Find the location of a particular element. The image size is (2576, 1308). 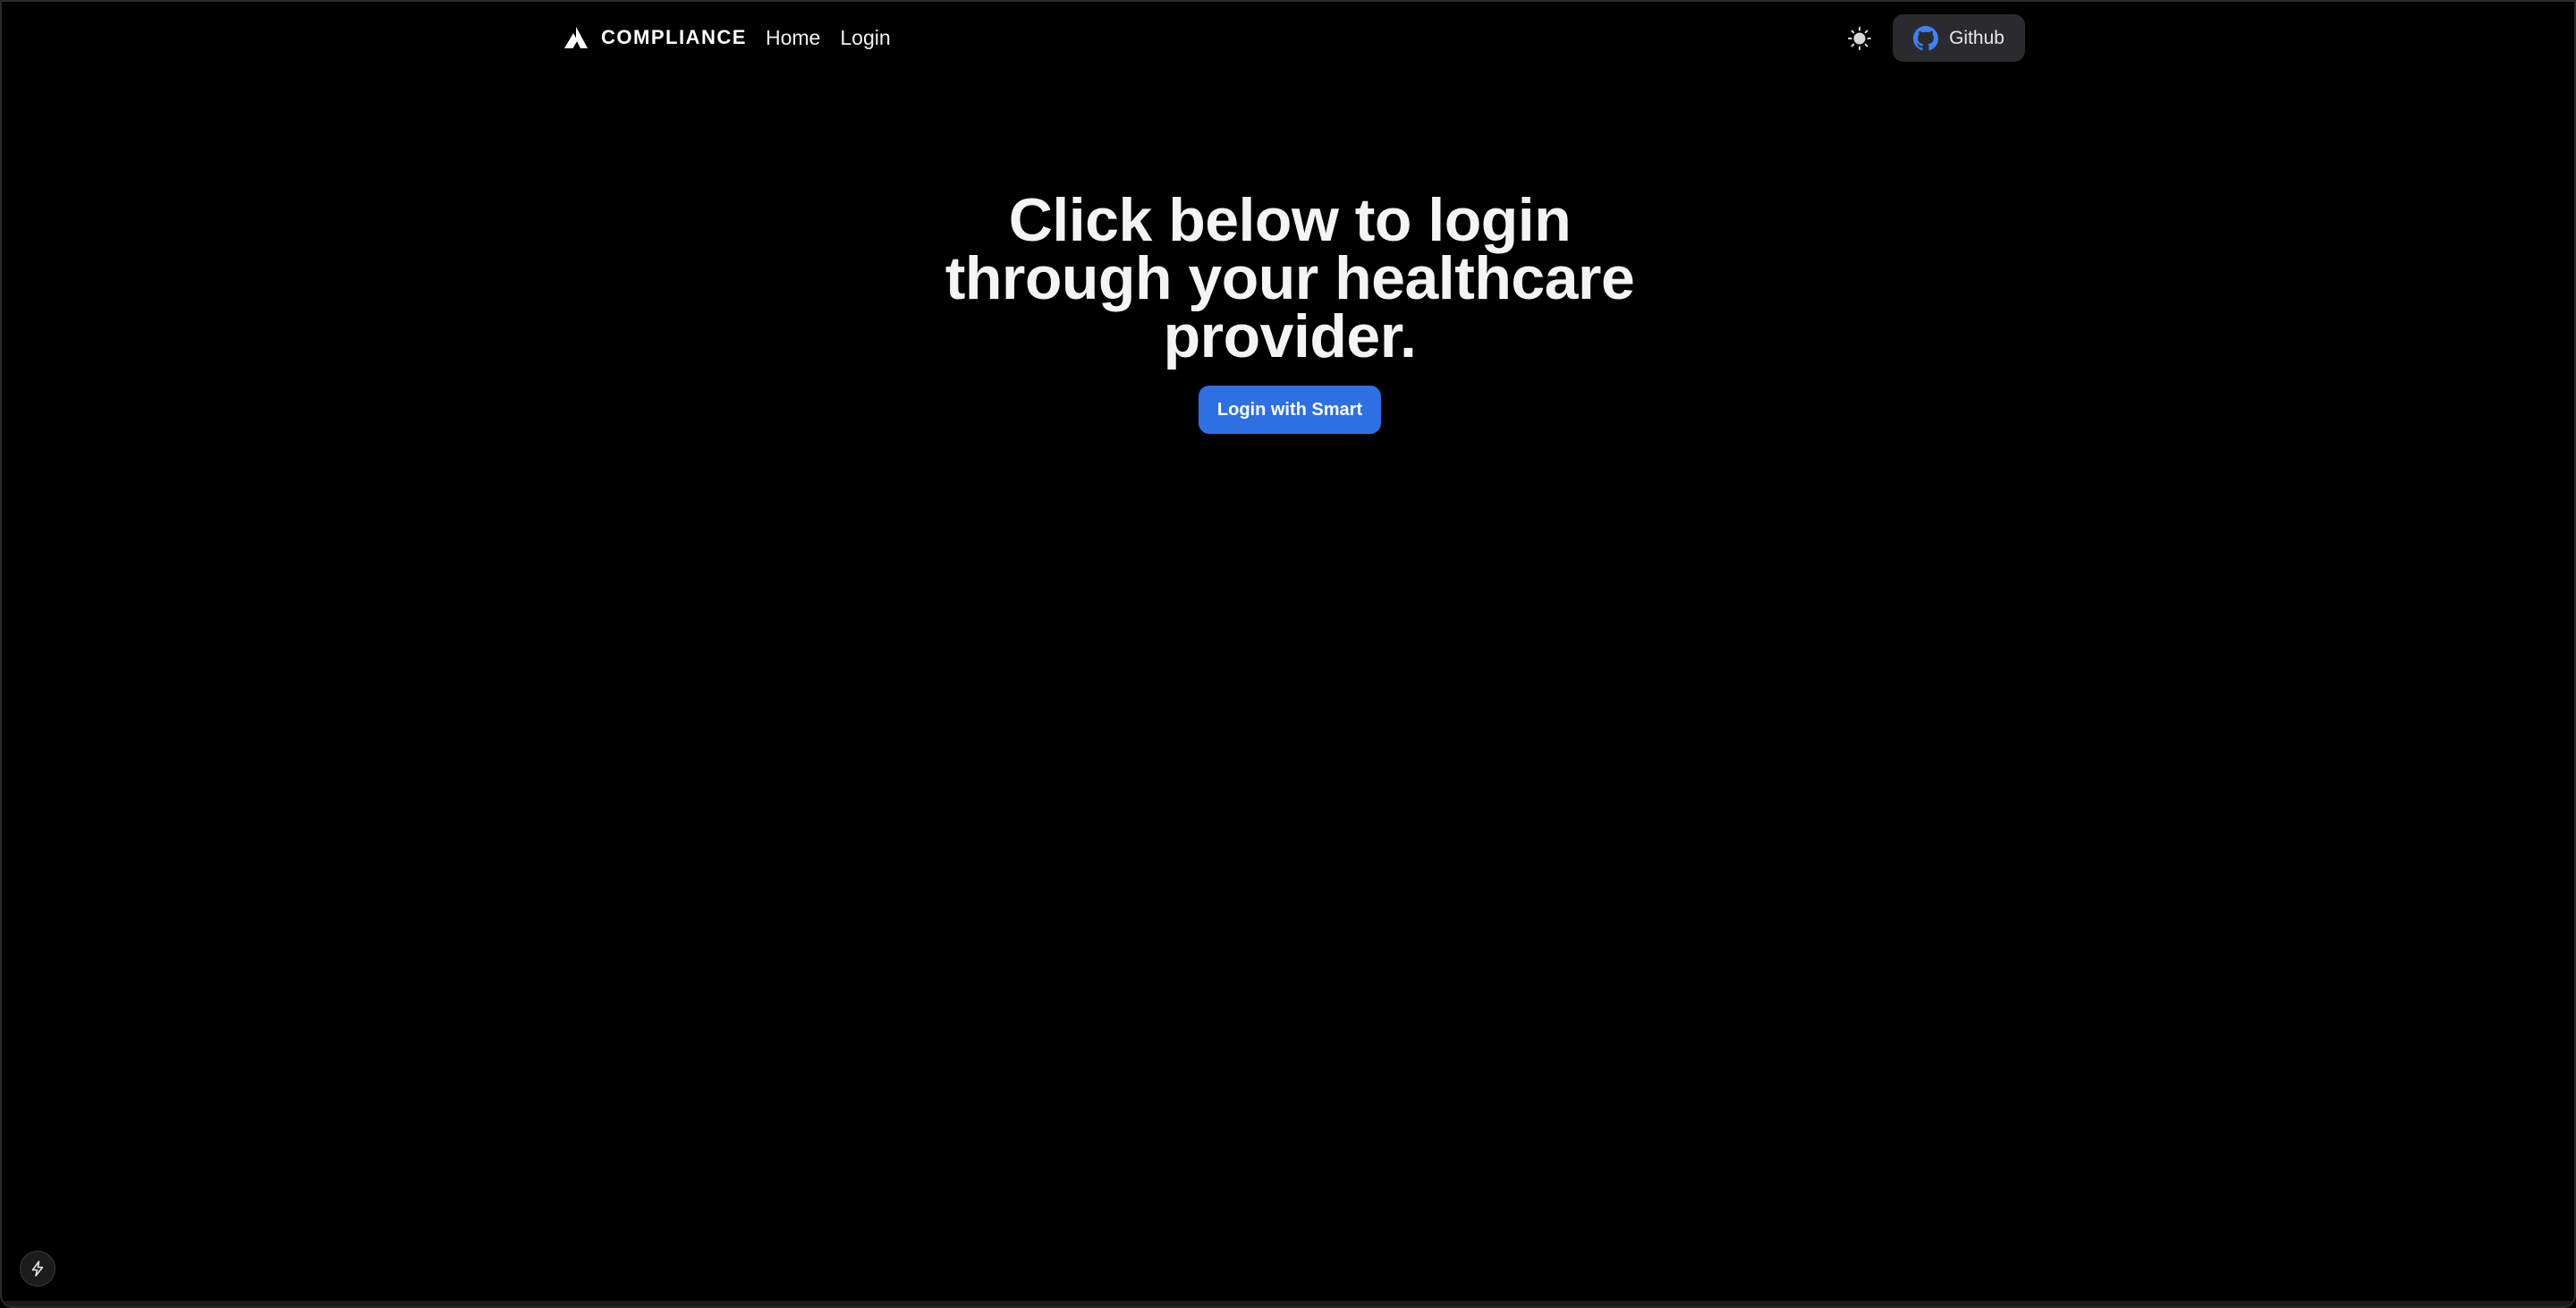

github-icon is located at coordinates (1926, 37).